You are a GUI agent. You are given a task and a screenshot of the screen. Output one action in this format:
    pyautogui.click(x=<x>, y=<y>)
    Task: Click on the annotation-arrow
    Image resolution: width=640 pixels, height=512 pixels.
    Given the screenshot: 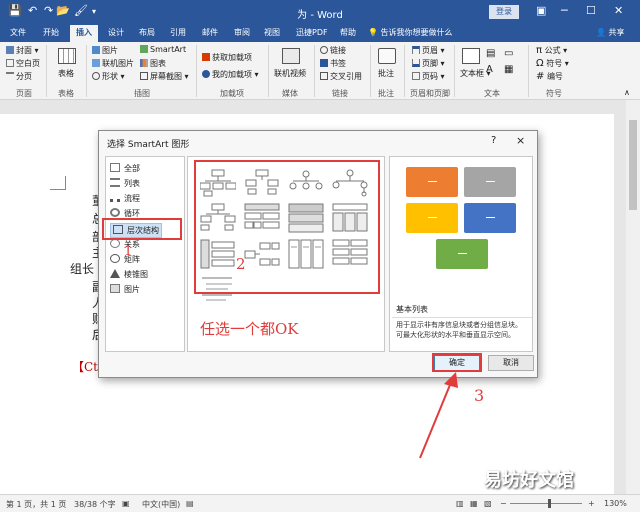 What is the action you would take?
    pyautogui.click(x=438, y=415)
    